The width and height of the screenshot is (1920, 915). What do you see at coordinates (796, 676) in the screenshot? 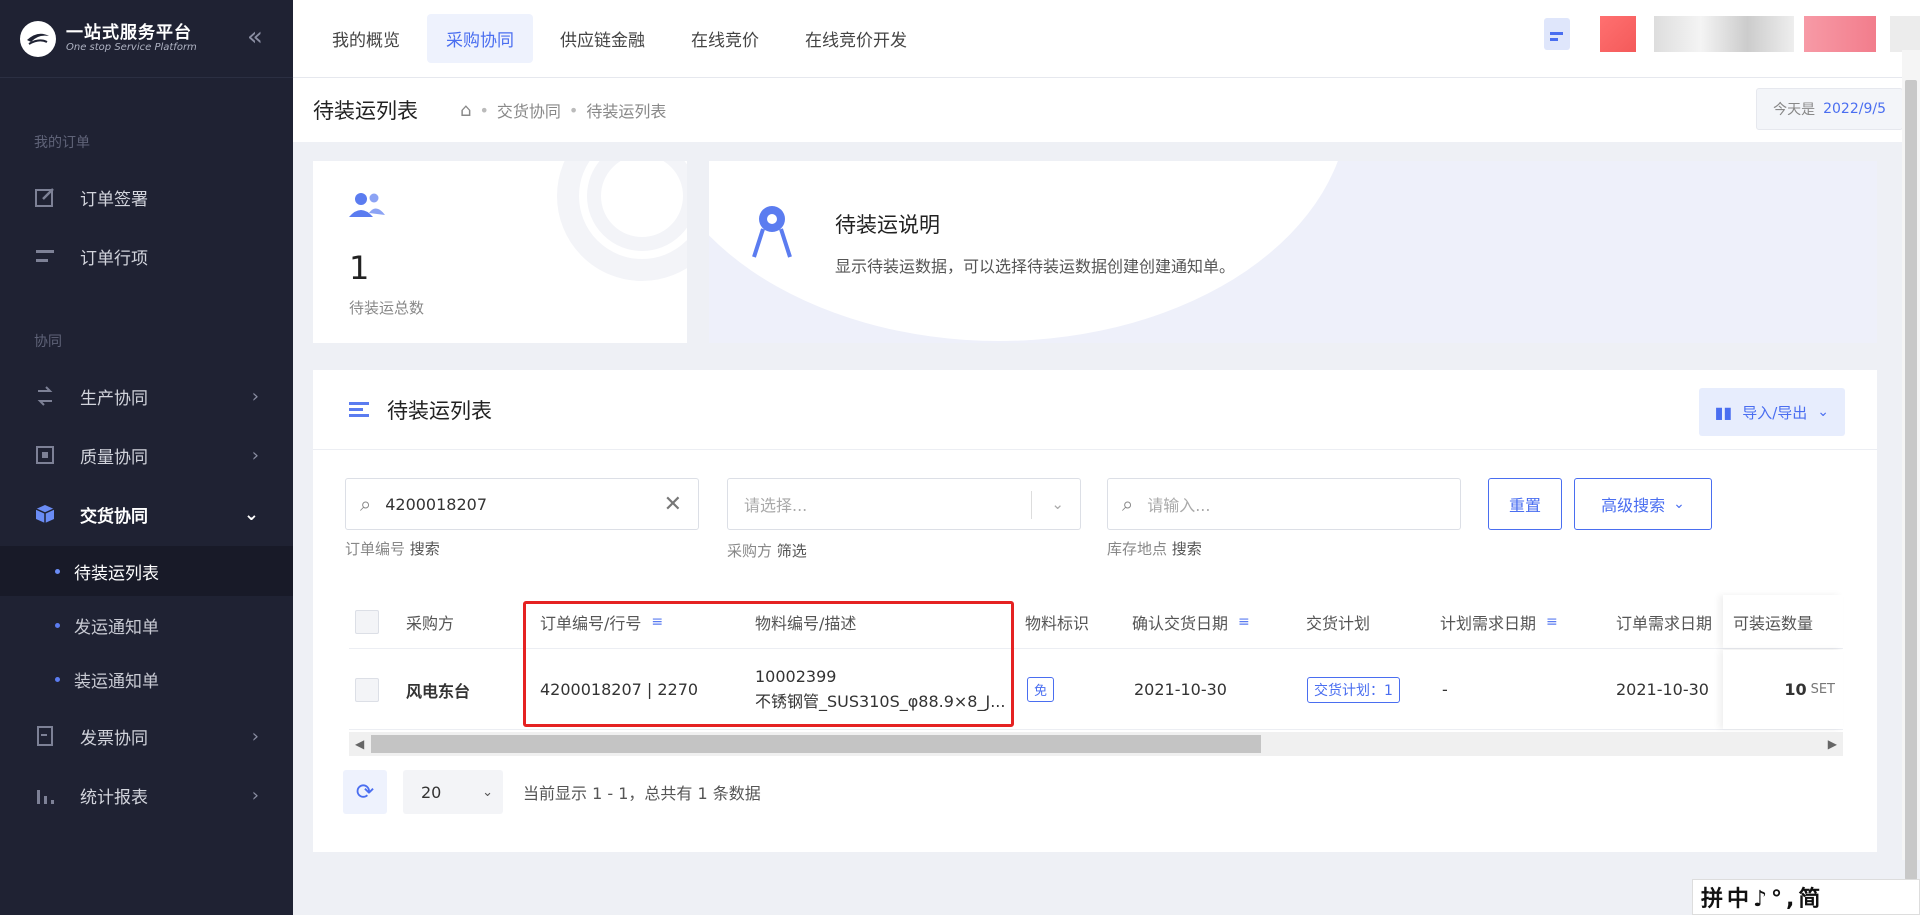
I see `row-material-code: 10002399` at bounding box center [796, 676].